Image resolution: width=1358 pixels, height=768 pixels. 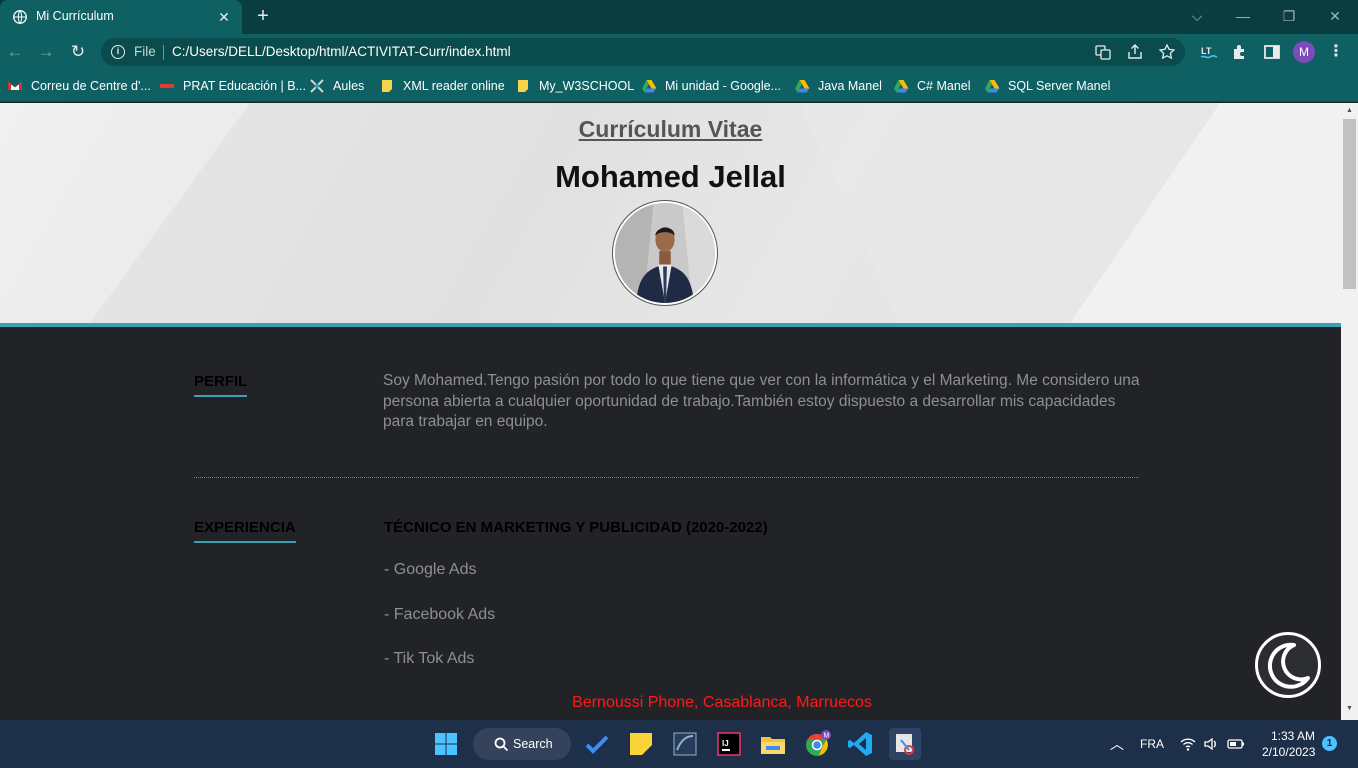 What do you see at coordinates (501, 744) in the screenshot?
I see `search-icon` at bounding box center [501, 744].